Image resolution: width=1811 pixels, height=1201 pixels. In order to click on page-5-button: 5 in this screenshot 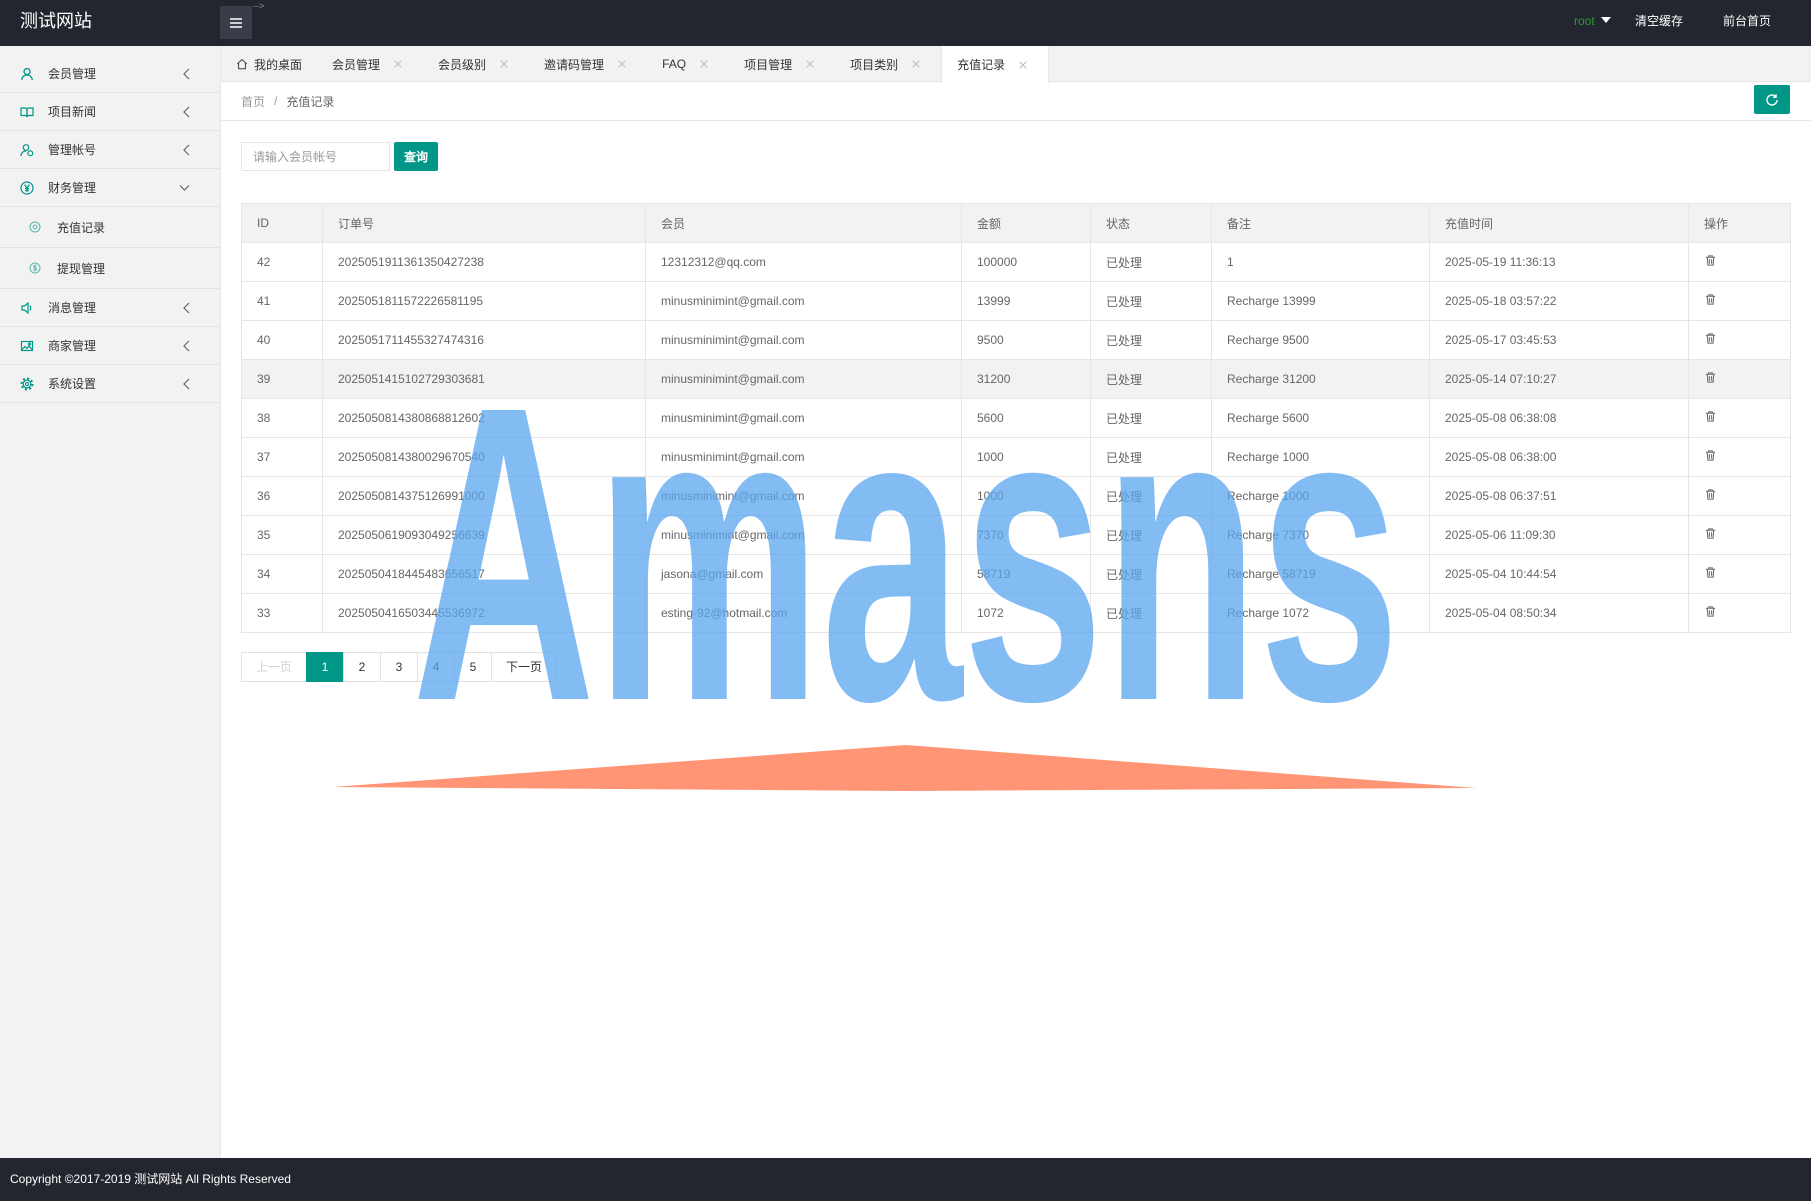, I will do `click(473, 667)`.